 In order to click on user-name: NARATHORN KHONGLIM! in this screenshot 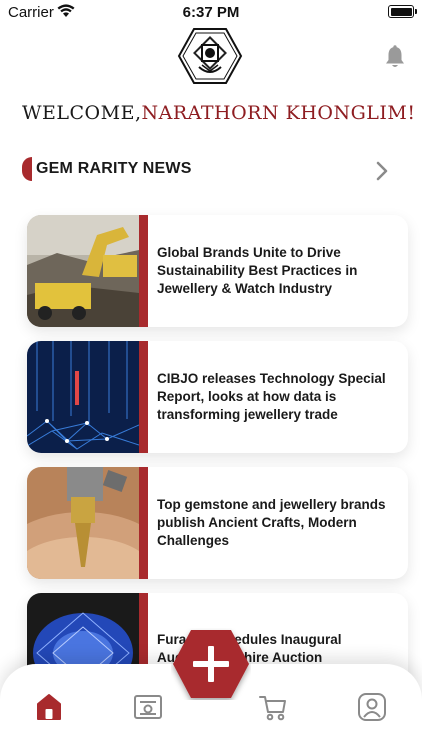, I will do `click(278, 113)`.